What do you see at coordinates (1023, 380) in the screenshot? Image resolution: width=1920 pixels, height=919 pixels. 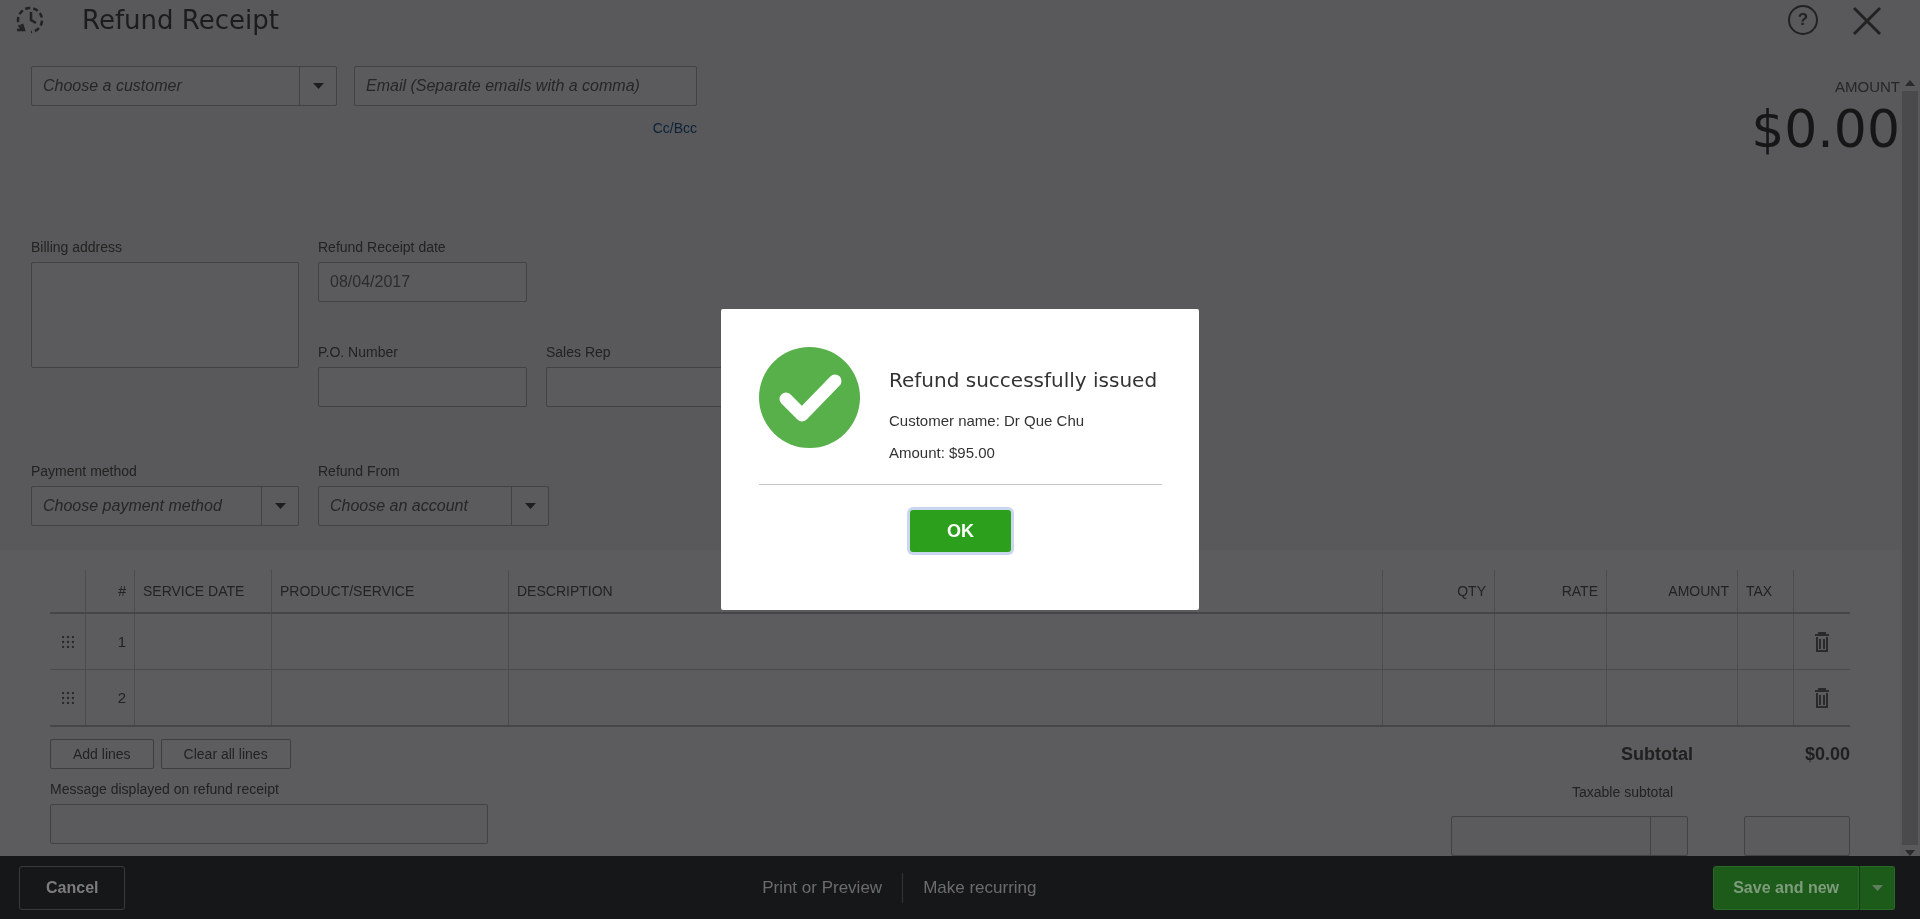 I see `dialog-title: Refund successfully issued` at bounding box center [1023, 380].